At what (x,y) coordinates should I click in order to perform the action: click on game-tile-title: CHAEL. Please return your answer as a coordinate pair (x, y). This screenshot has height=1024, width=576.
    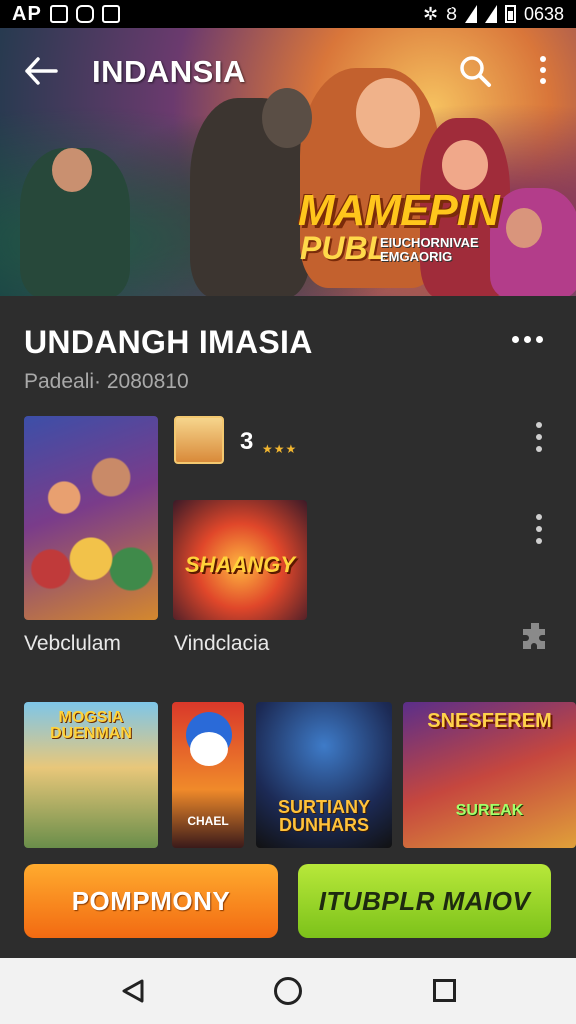
    Looking at the image, I should click on (208, 821).